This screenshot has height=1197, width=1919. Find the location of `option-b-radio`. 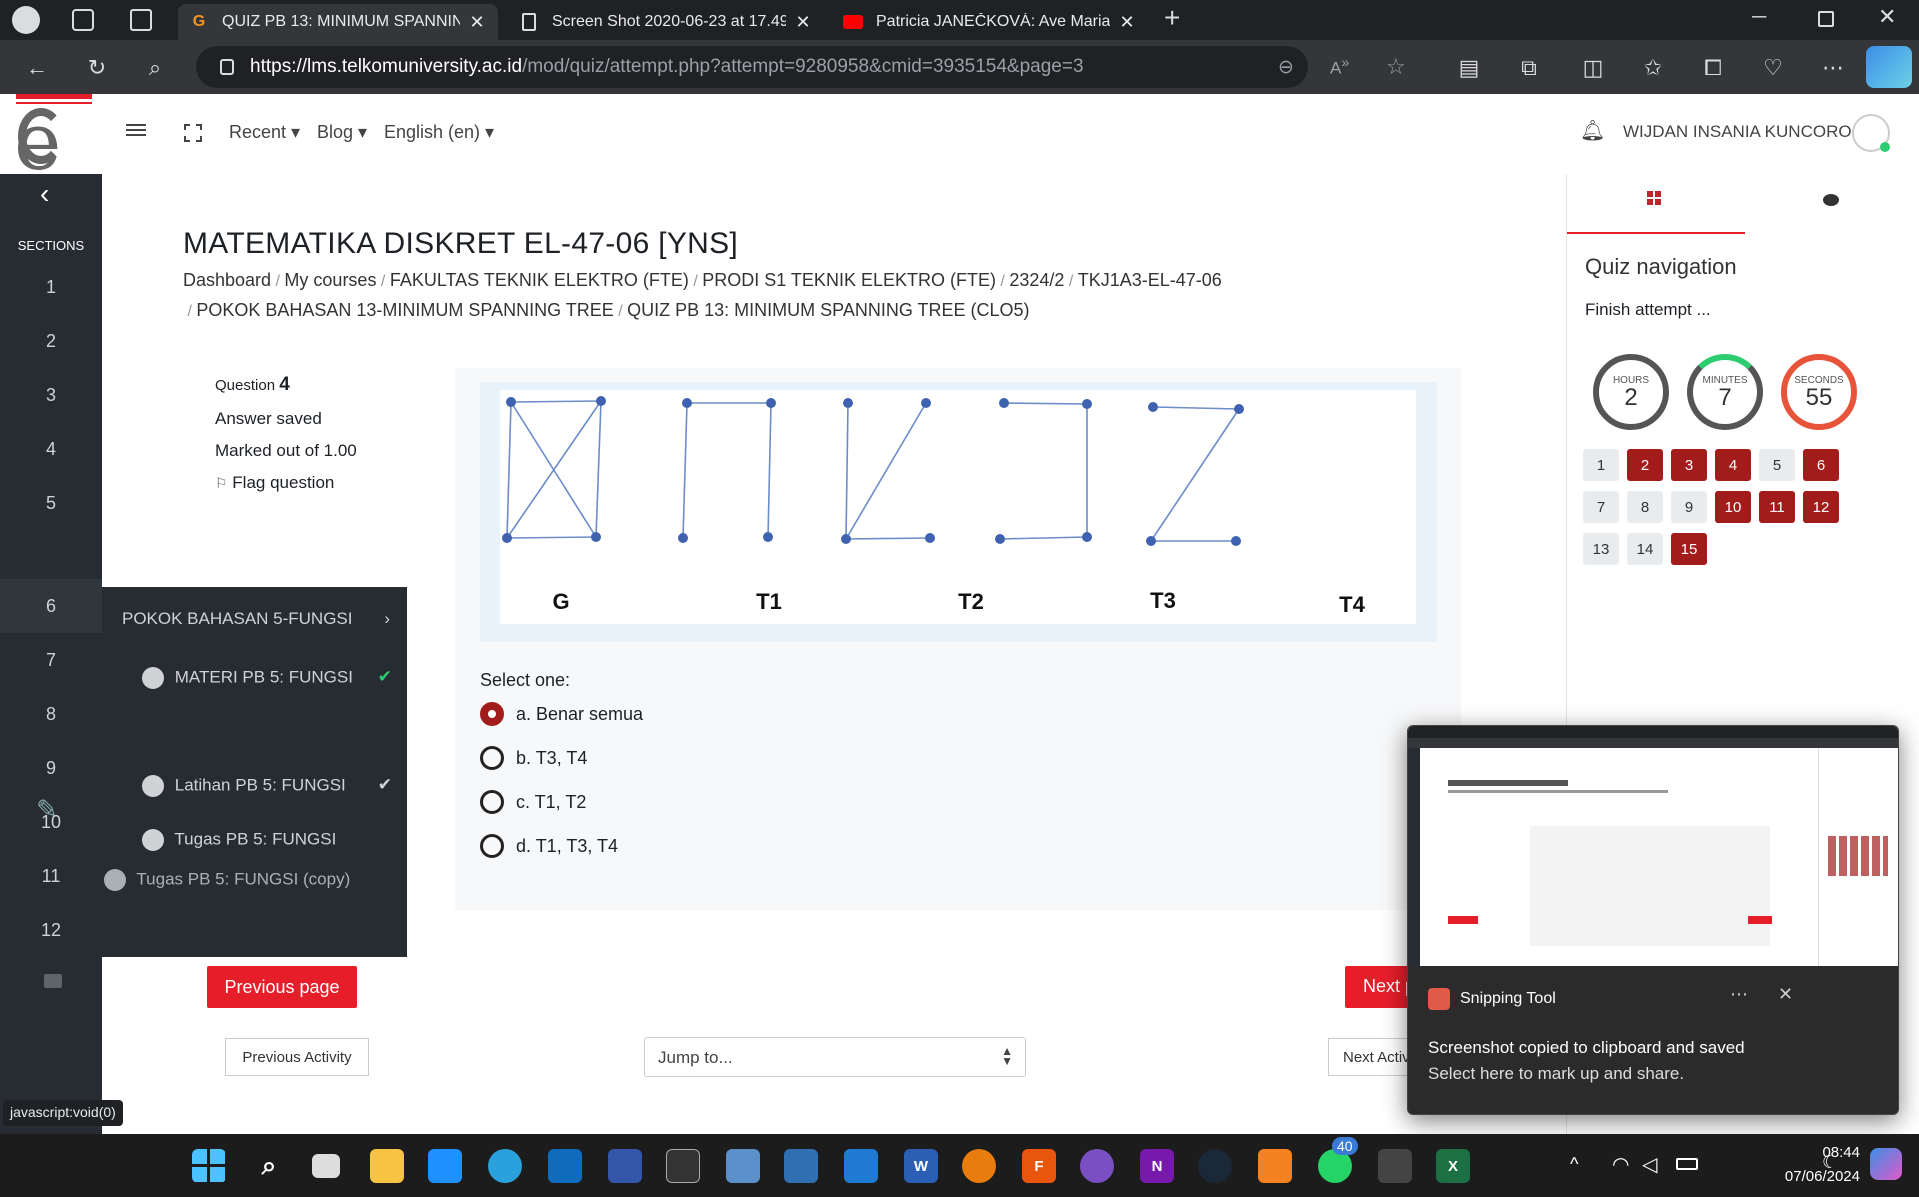

option-b-radio is located at coordinates (492, 758).